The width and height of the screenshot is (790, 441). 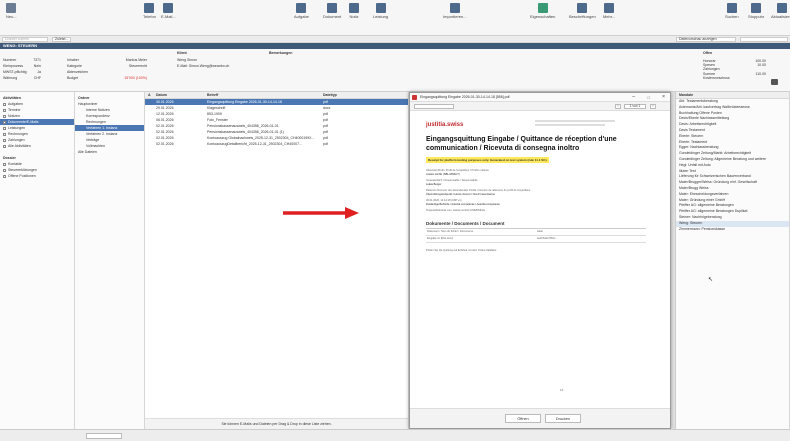 I want to click on red-arrow, so click(x=321, y=213).